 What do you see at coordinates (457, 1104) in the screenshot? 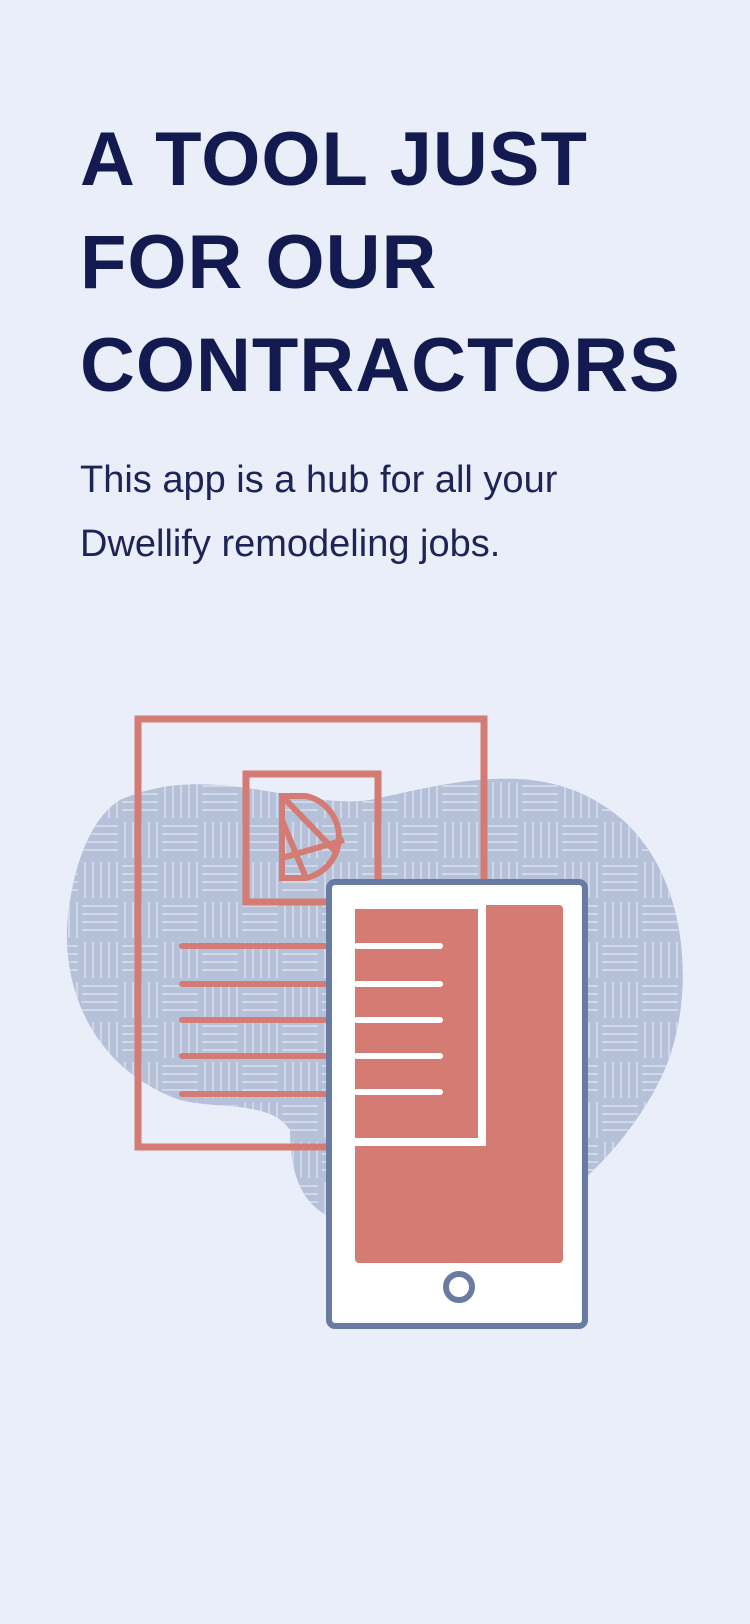
I see `phone-icon` at bounding box center [457, 1104].